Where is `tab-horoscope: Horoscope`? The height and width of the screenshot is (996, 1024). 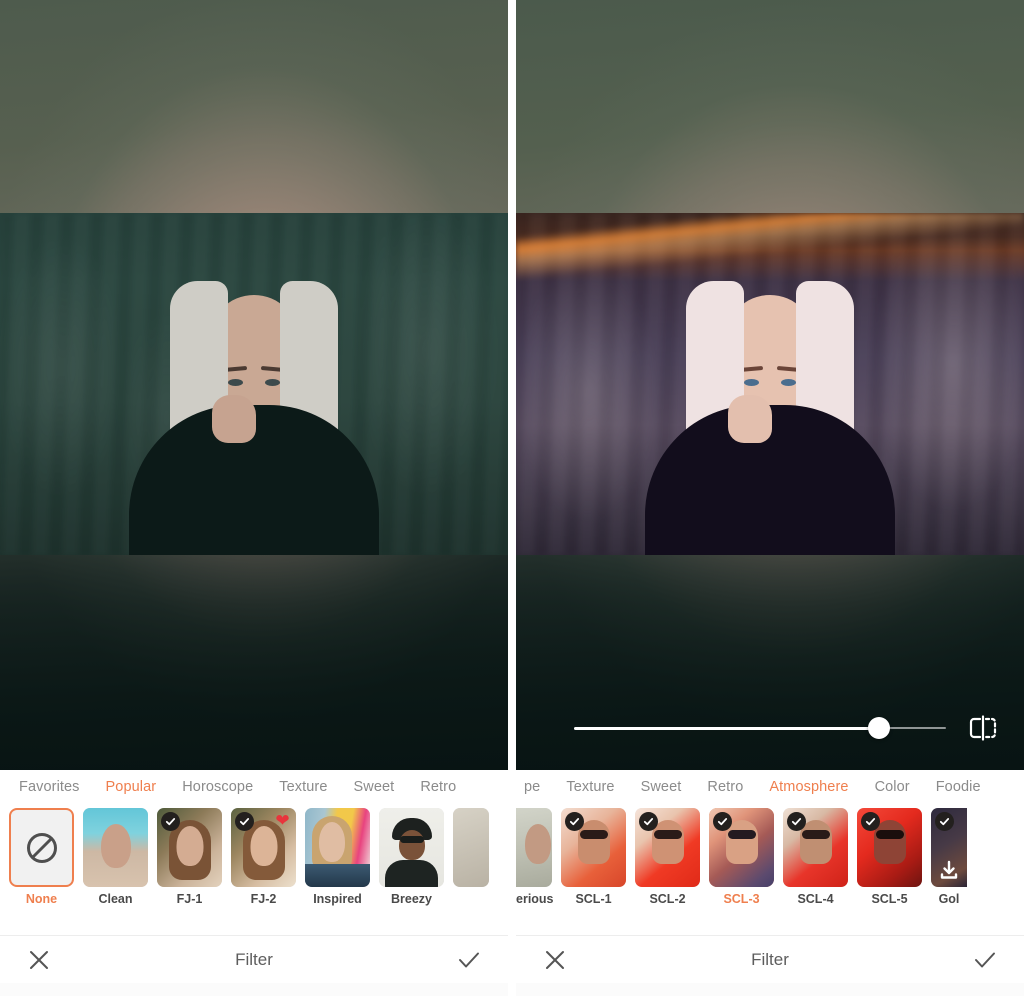 tab-horoscope: Horoscope is located at coordinates (217, 787).